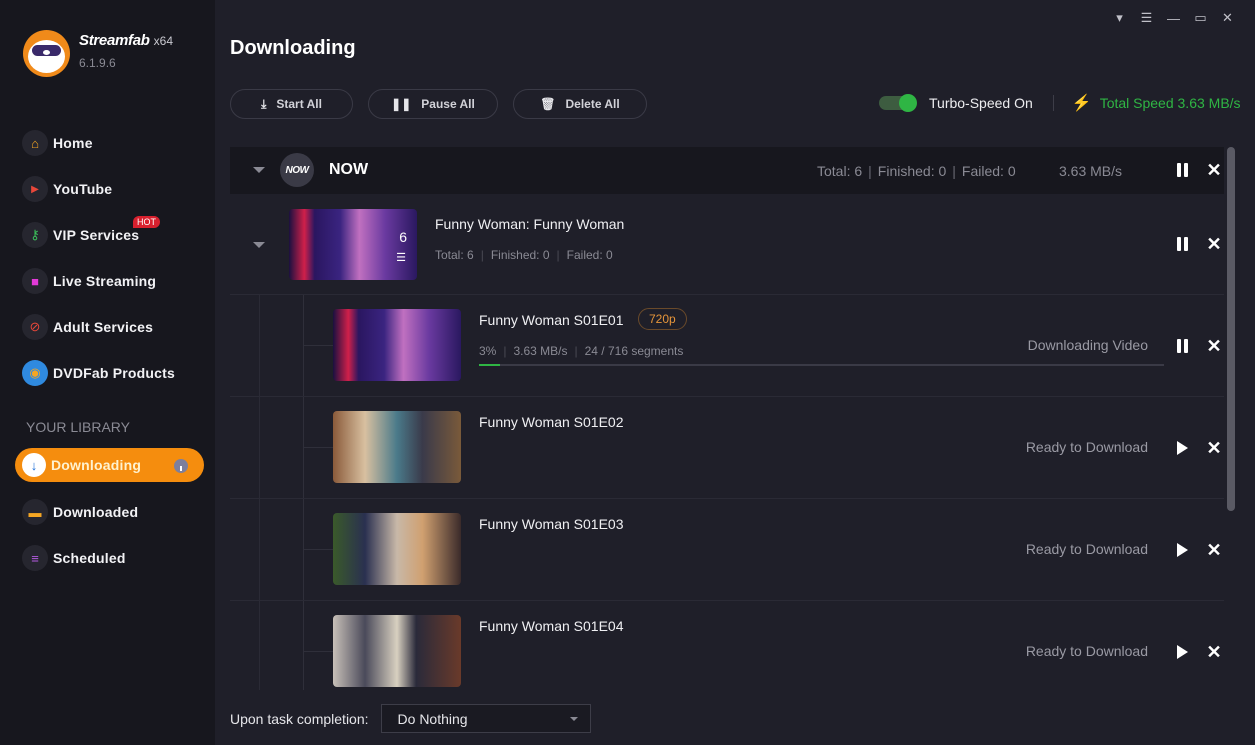 Image resolution: width=1255 pixels, height=745 pixels. I want to click on sidebar-item-label: Downloaded, so click(96, 512).